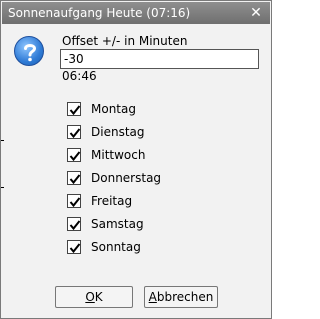  What do you see at coordinates (99, 13) in the screenshot?
I see `window-title: Sonnenaufgang Heute (07:16)` at bounding box center [99, 13].